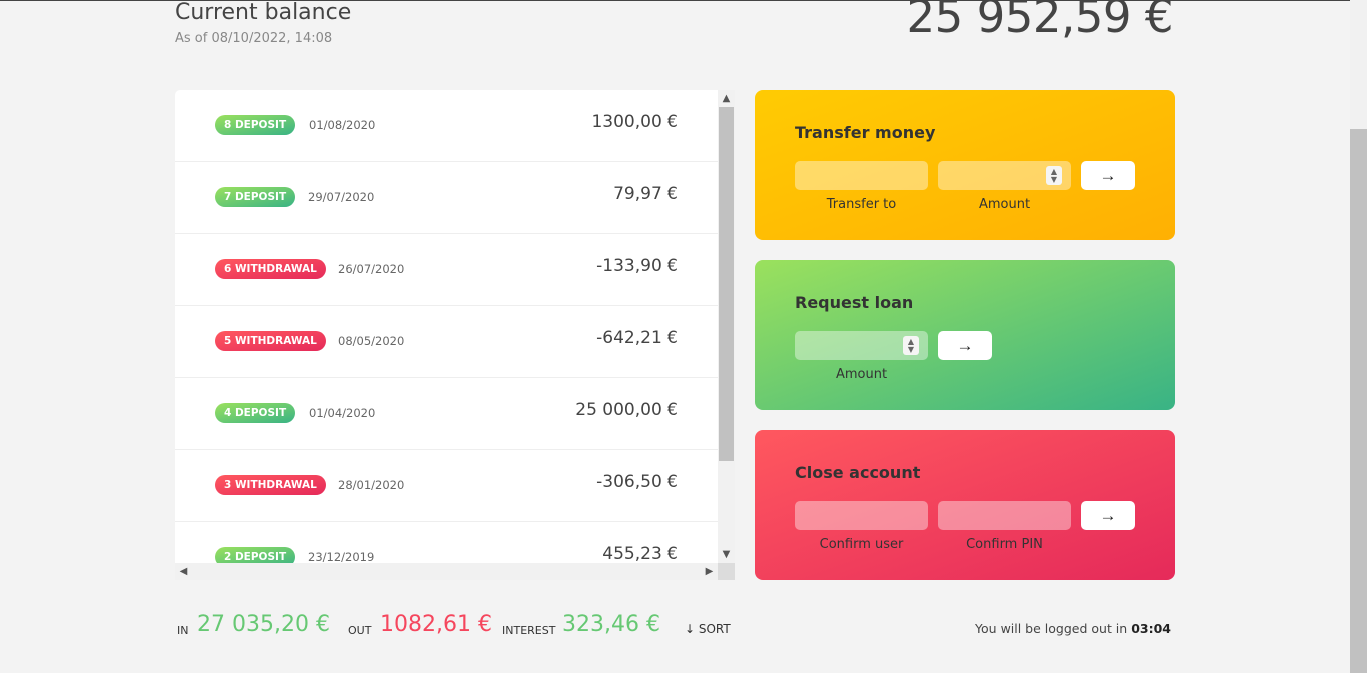 The height and width of the screenshot is (673, 1367). Describe the element at coordinates (626, 410) in the screenshot. I see `movement-value: 25 000,00 €` at that location.